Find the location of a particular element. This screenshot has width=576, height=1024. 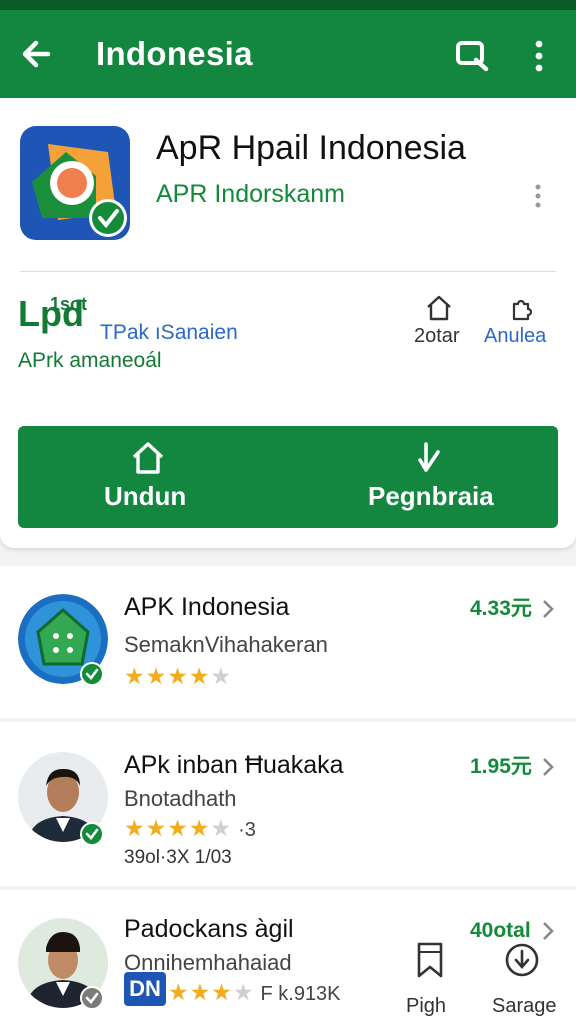

stat-label: APrk amaneoál is located at coordinates (90, 360).